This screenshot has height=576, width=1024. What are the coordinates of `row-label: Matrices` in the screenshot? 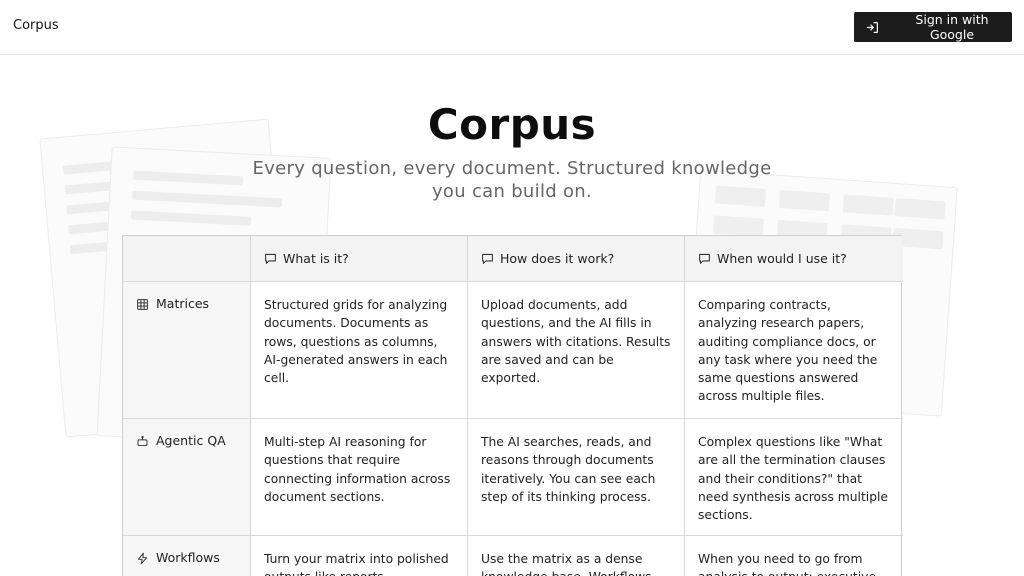 It's located at (183, 303).